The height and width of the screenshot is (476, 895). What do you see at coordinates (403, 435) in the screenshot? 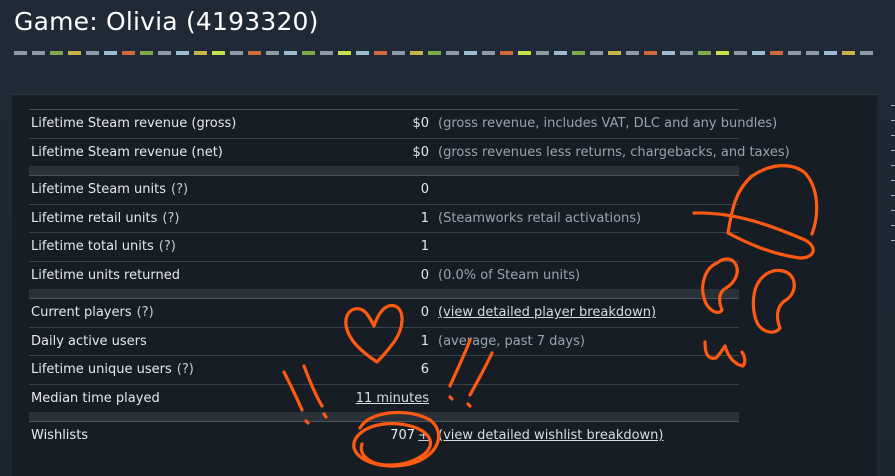
I see `wishlist-count: 707` at bounding box center [403, 435].